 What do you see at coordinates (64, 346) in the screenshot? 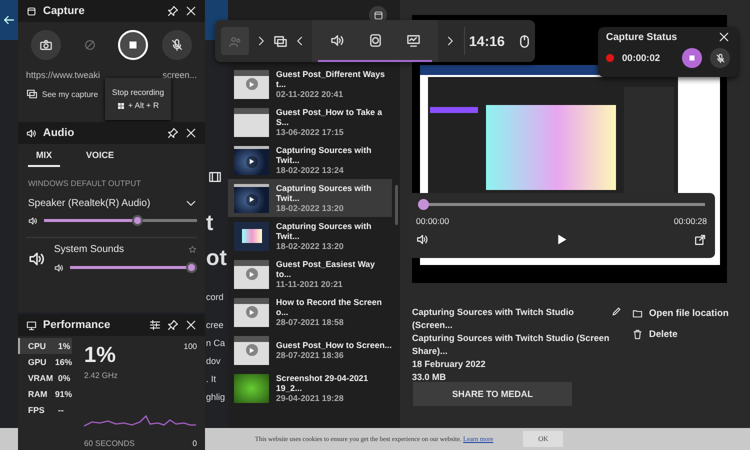
I see `metric-value: 1%` at bounding box center [64, 346].